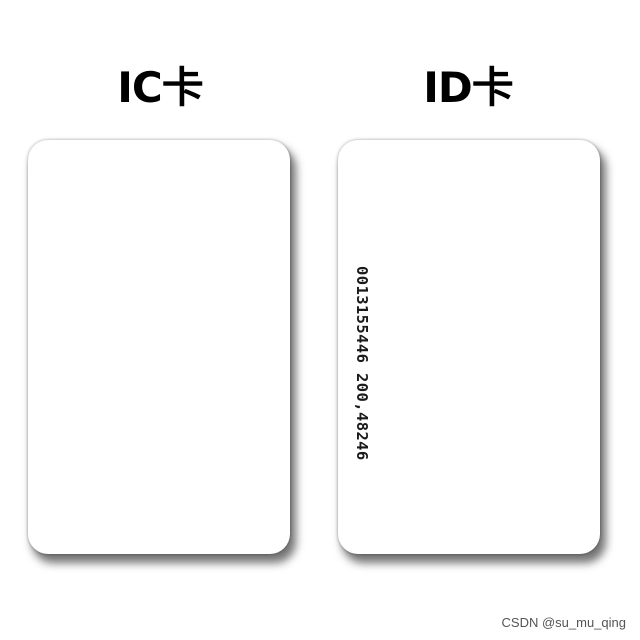 This screenshot has width=640, height=640. What do you see at coordinates (362, 363) in the screenshot?
I see `id-card-number: 0013155446 200,48246` at bounding box center [362, 363].